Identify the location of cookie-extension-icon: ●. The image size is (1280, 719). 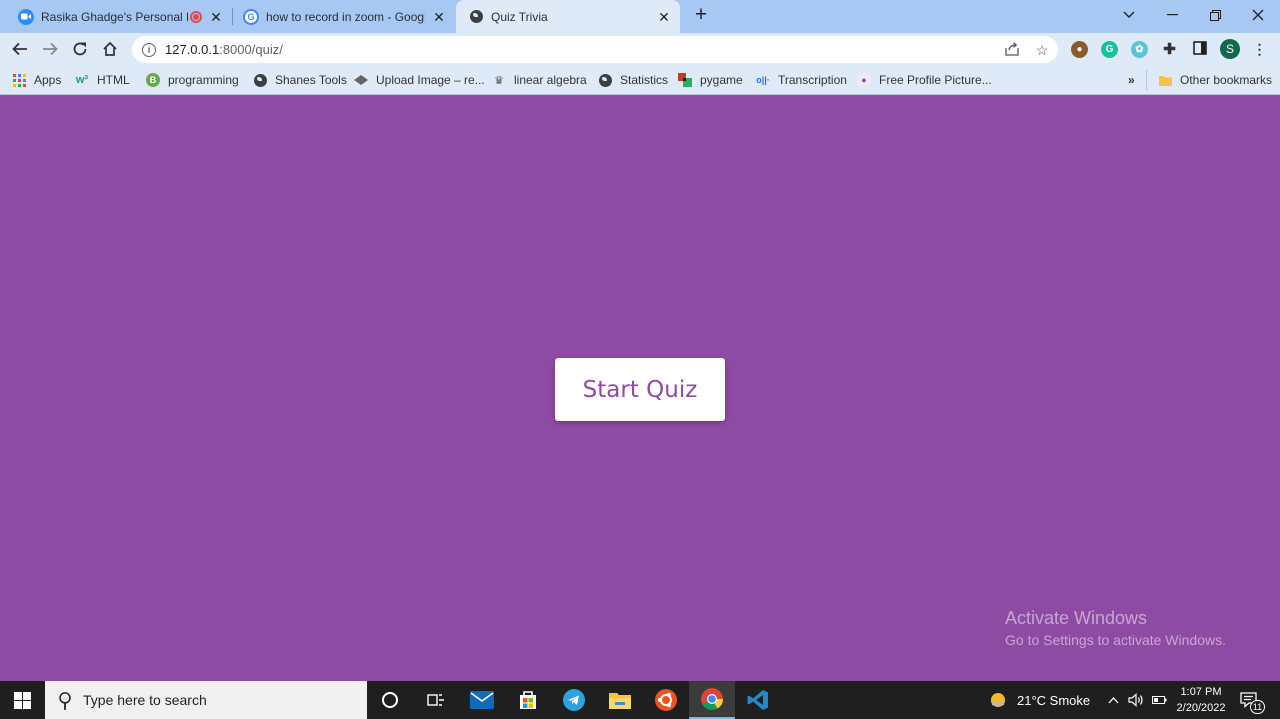
(1079, 49).